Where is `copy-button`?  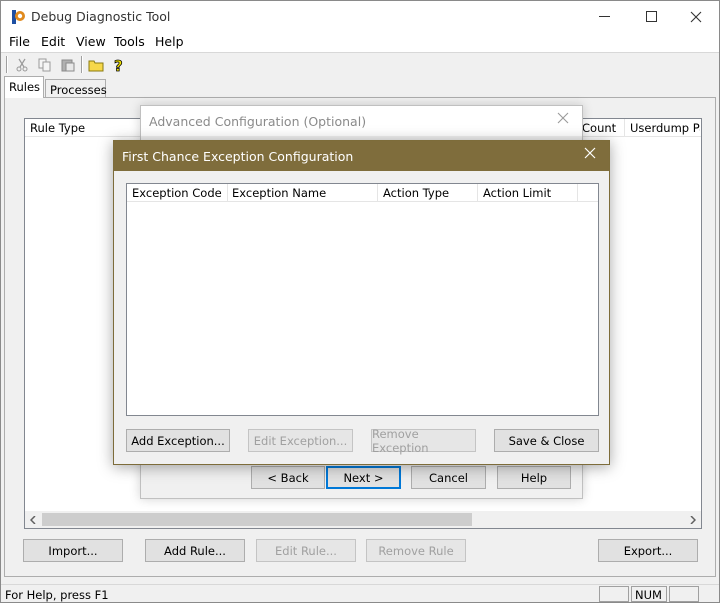 copy-button is located at coordinates (45, 65).